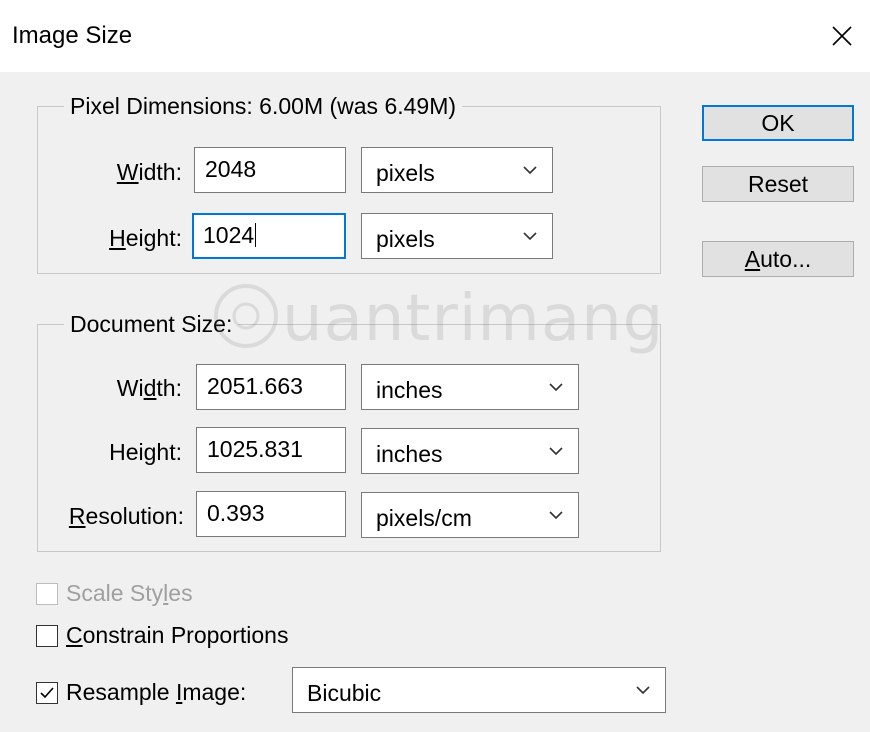 The width and height of the screenshot is (870, 732). Describe the element at coordinates (269, 236) in the screenshot. I see `pixel-height-input: 1024` at that location.